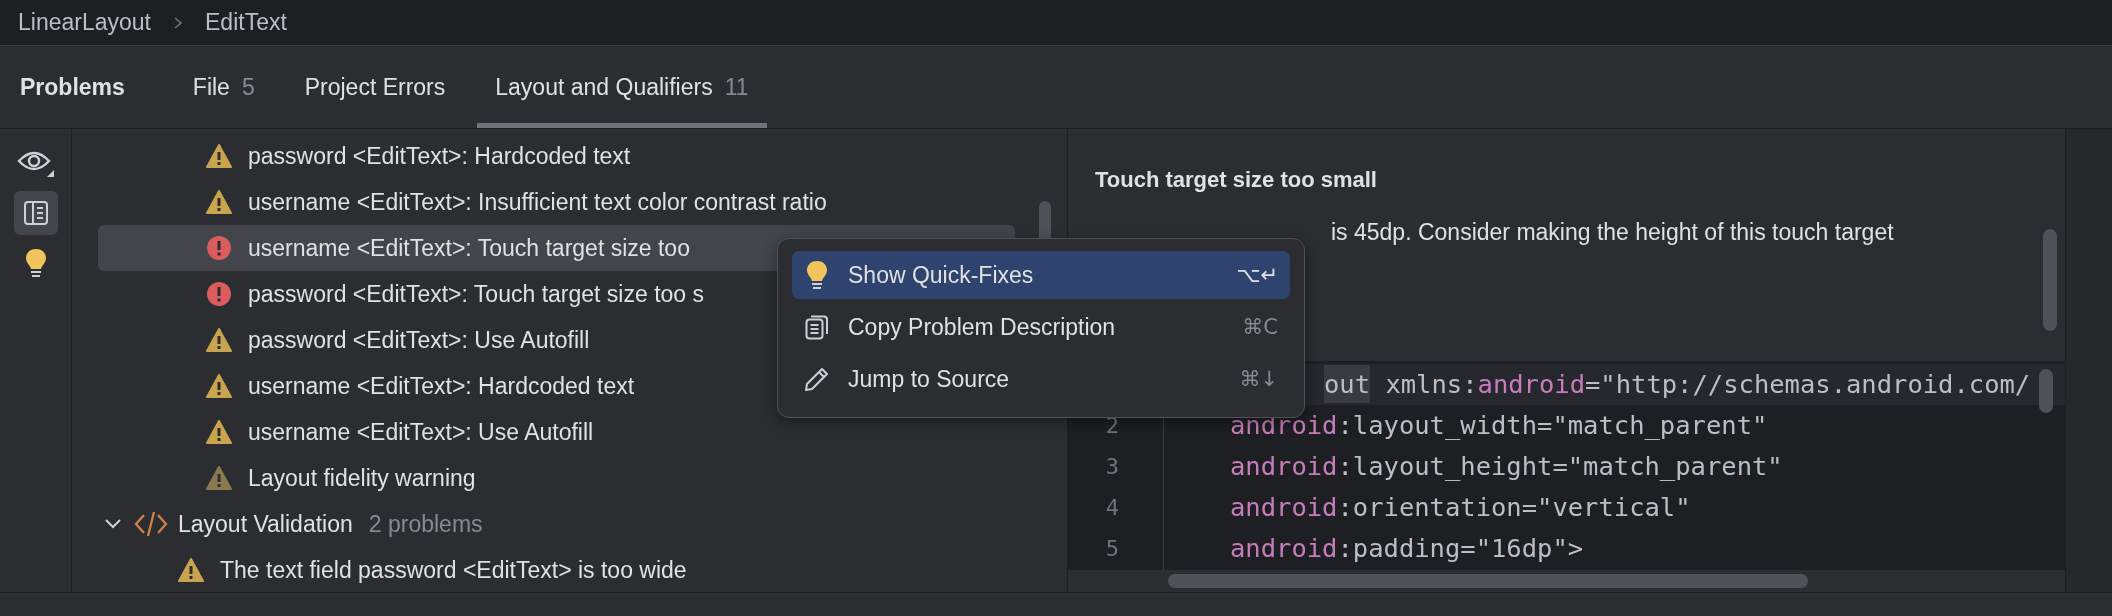 Image resolution: width=2112 pixels, height=616 pixels. What do you see at coordinates (556, 432) in the screenshot?
I see `problem-row: username <EditText>: Use Autofill` at bounding box center [556, 432].